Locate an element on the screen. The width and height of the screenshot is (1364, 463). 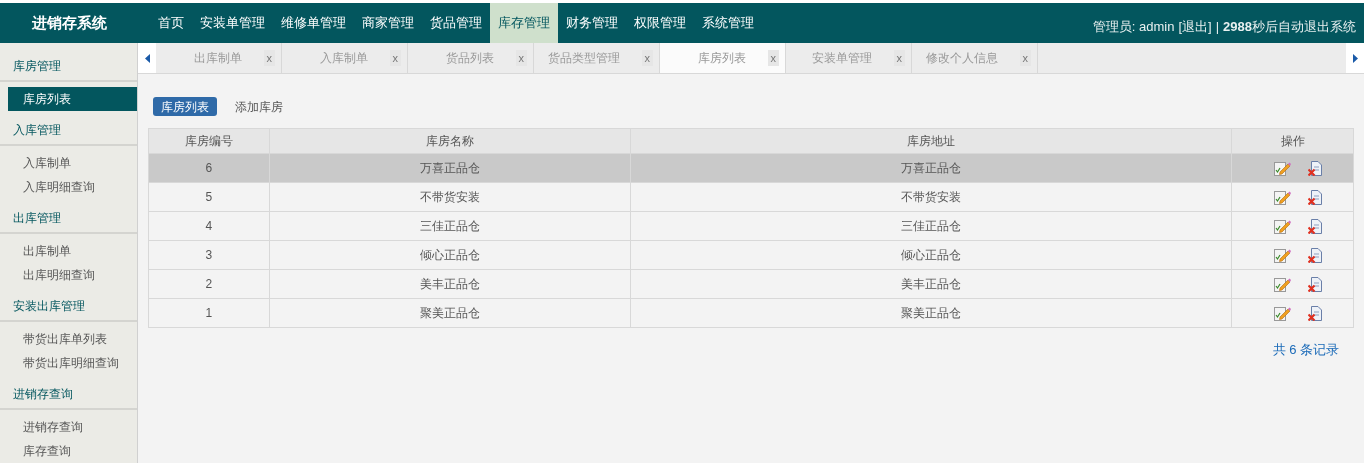
nav-item: 安装单管理 is located at coordinates (232, 23).